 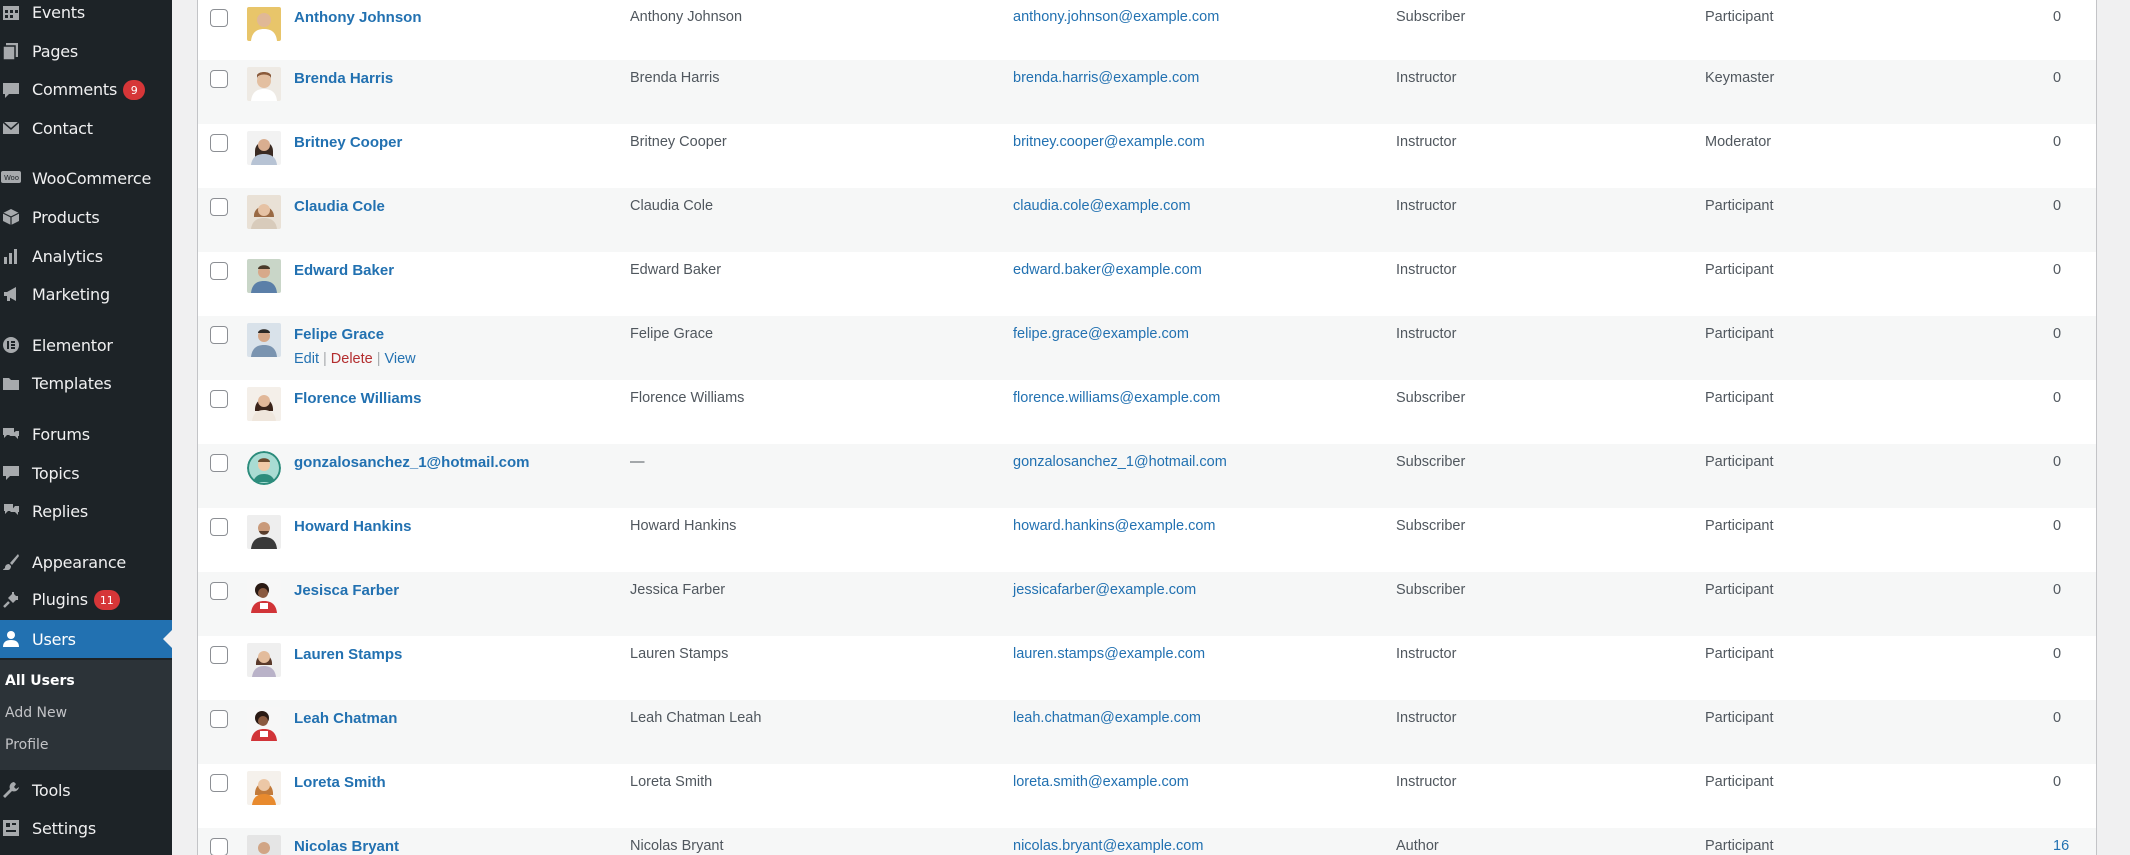 I want to click on row-actions: Edit | Delete | View, so click(x=355, y=359).